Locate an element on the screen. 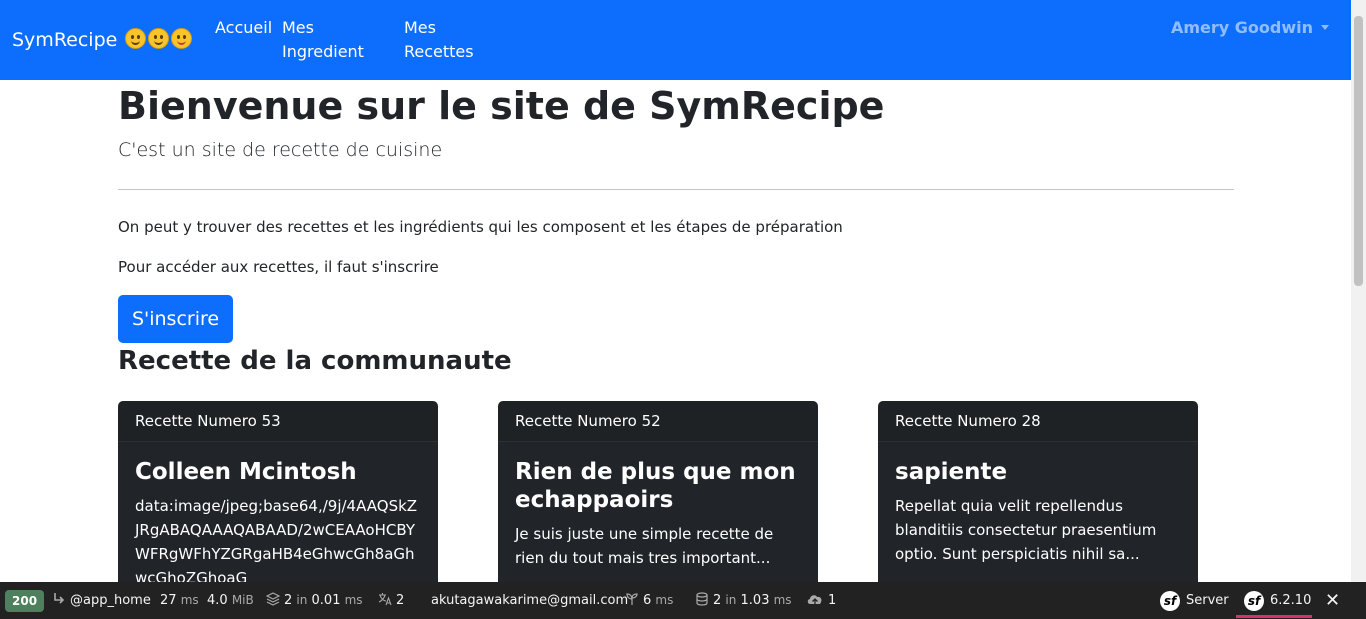 The width and height of the screenshot is (1366, 619). translate-icon is located at coordinates (385, 599).